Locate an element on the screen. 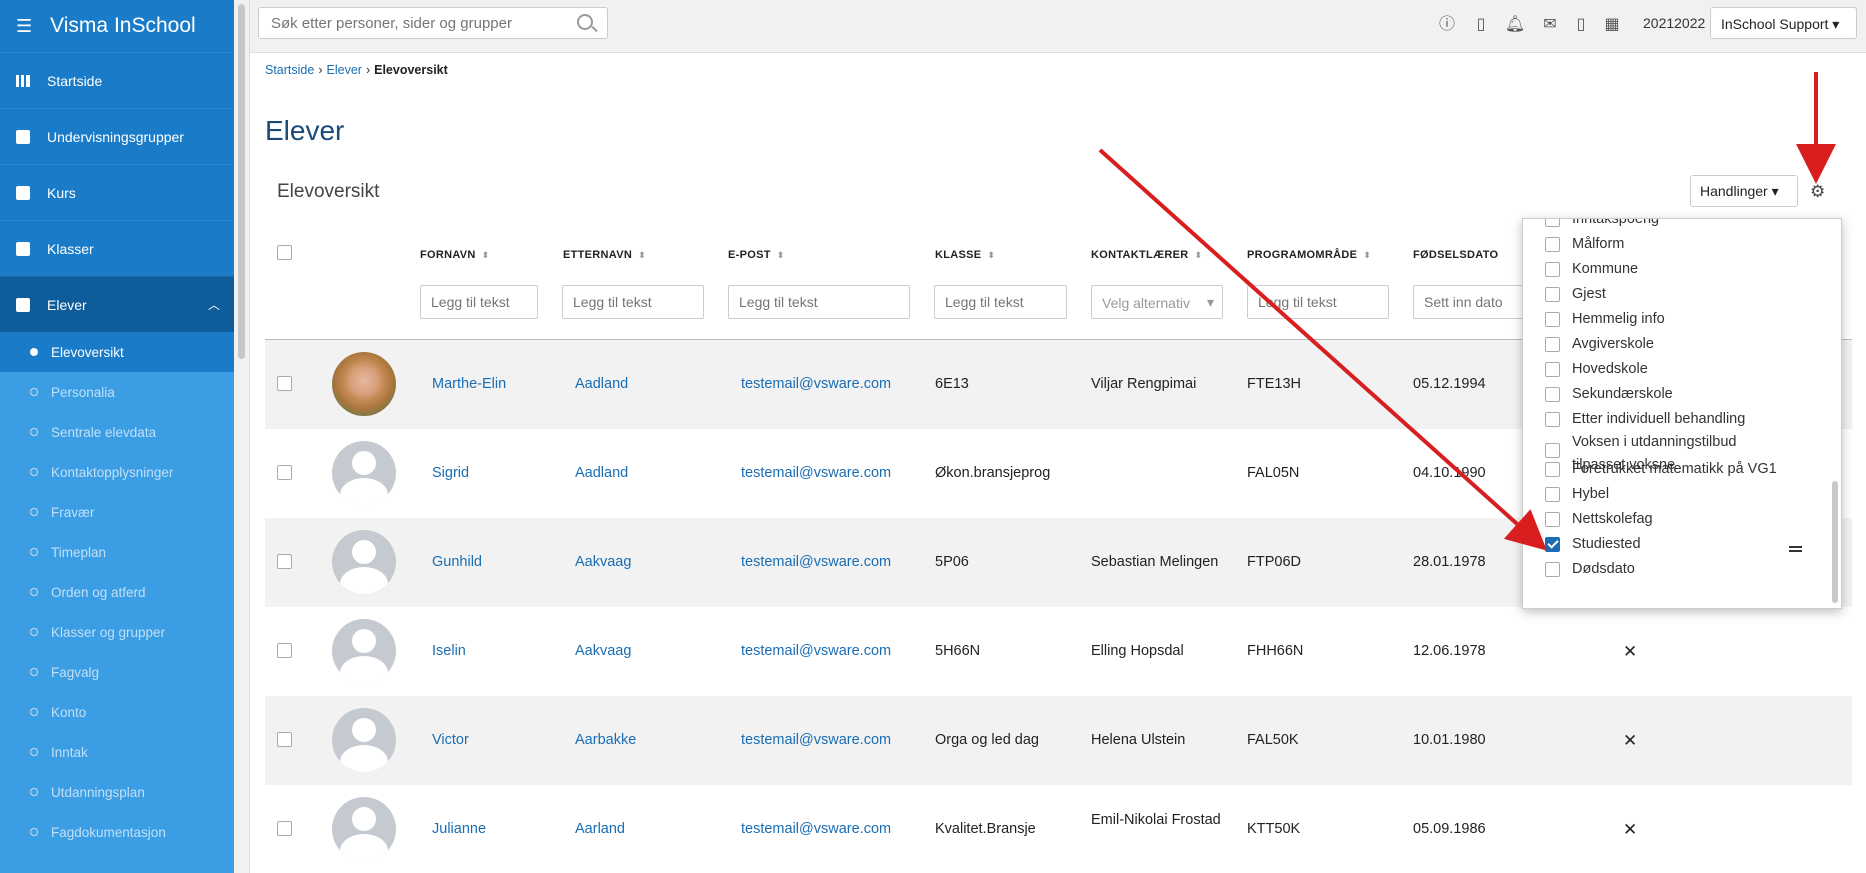 Image resolution: width=1866 pixels, height=873 pixels. contact-card-icon: ▯ is located at coordinates (1481, 25).